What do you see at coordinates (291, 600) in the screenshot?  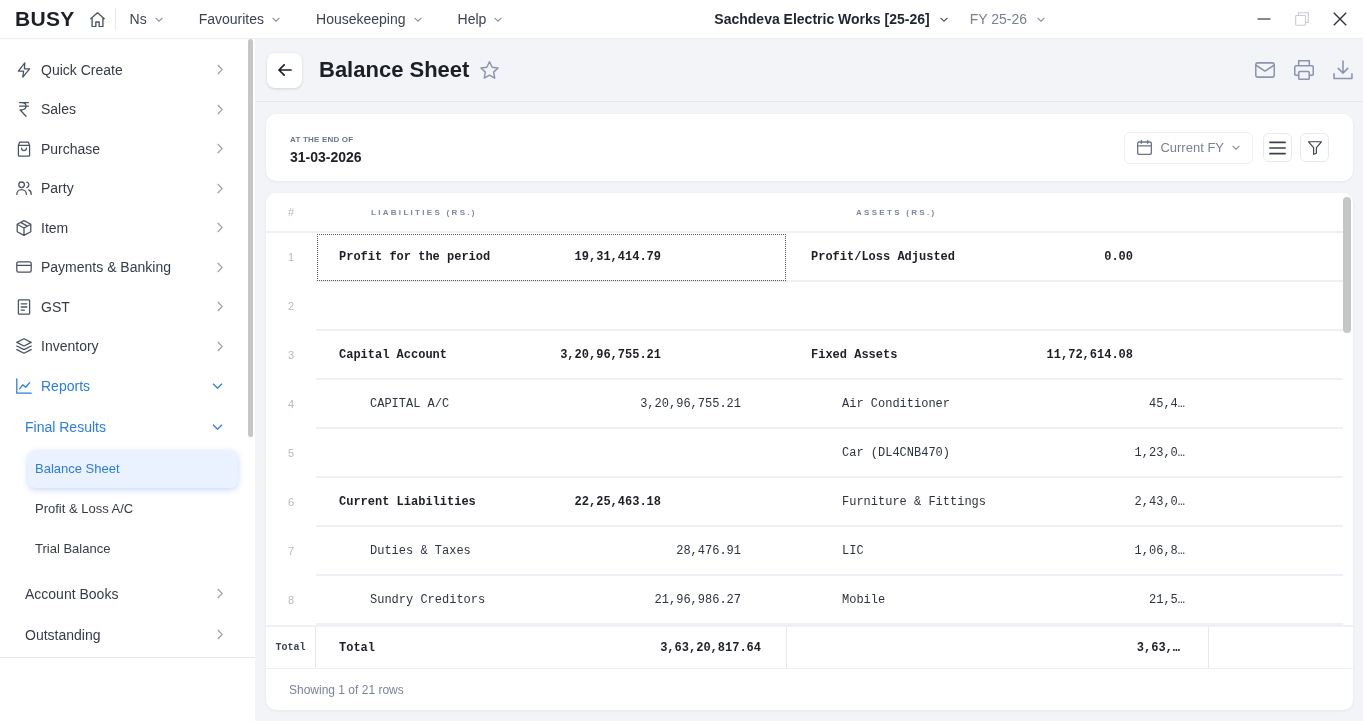 I see `row-number: 8` at bounding box center [291, 600].